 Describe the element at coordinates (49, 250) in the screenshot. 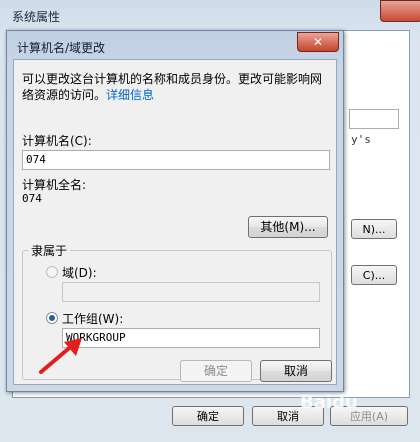

I see `member-of-label: 隶属于` at that location.